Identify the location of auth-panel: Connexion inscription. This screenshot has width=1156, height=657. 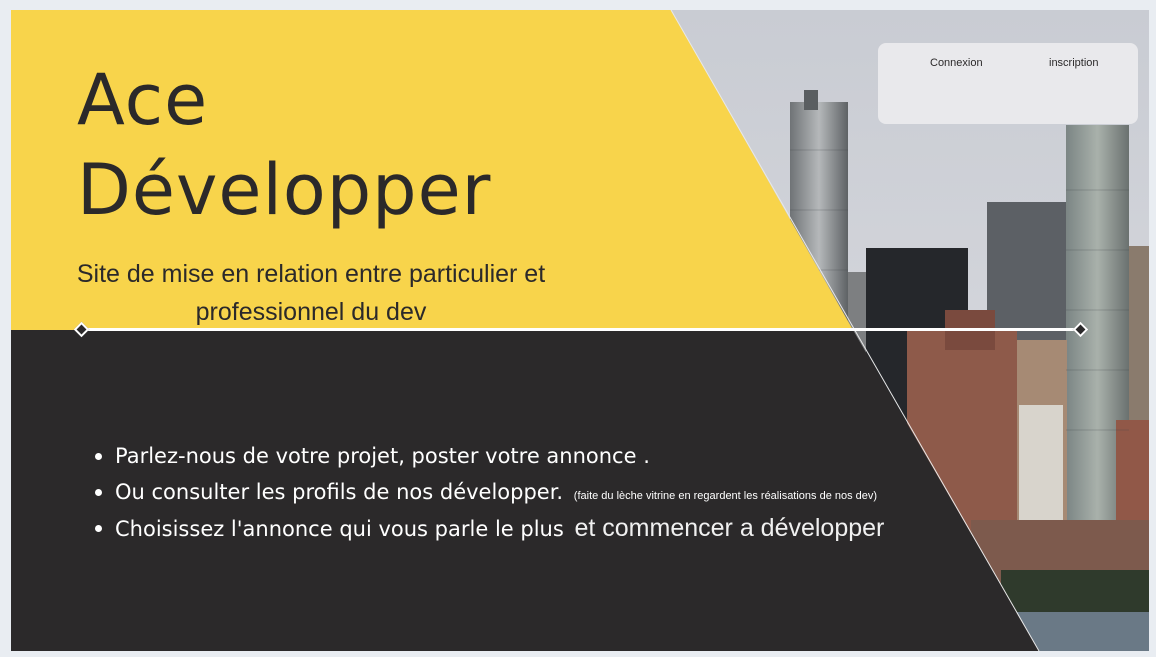
(1008, 83).